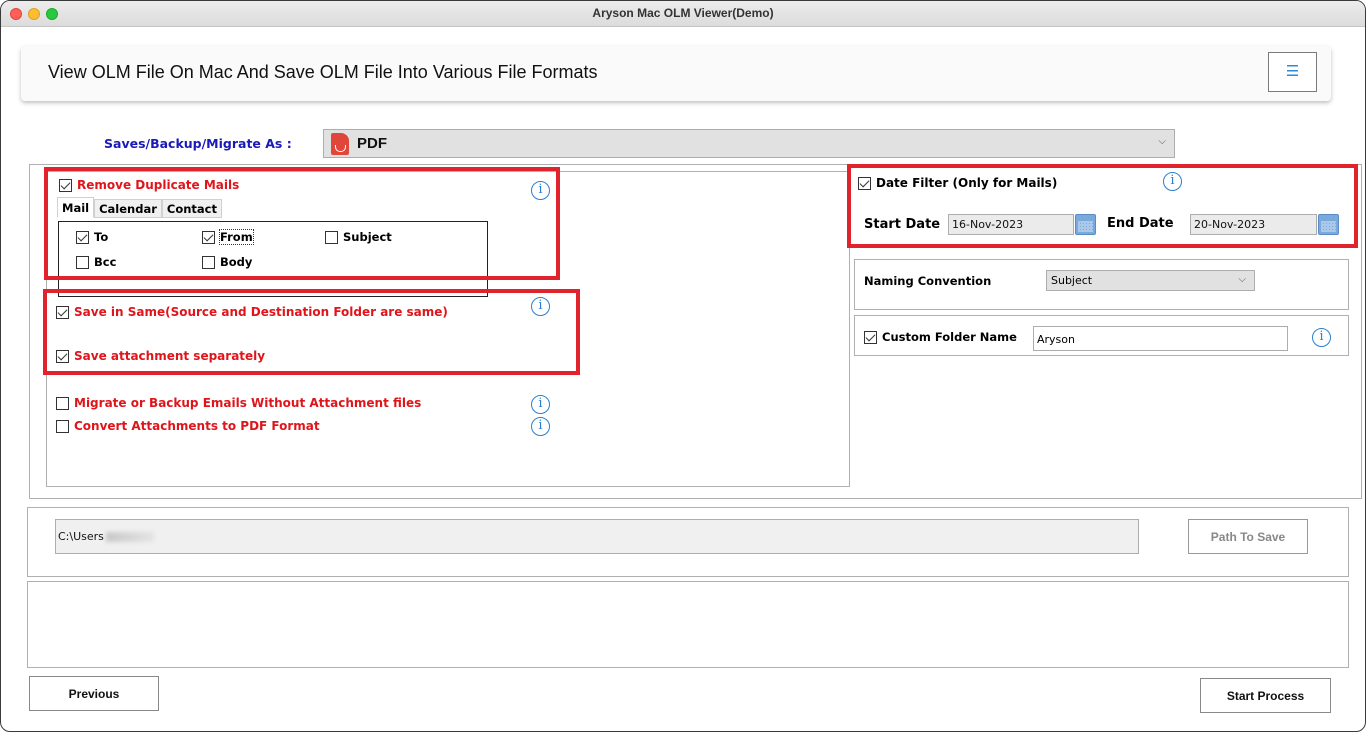 This screenshot has height=732, width=1366. What do you see at coordinates (273, 259) in the screenshot?
I see `mail-tab-panel` at bounding box center [273, 259].